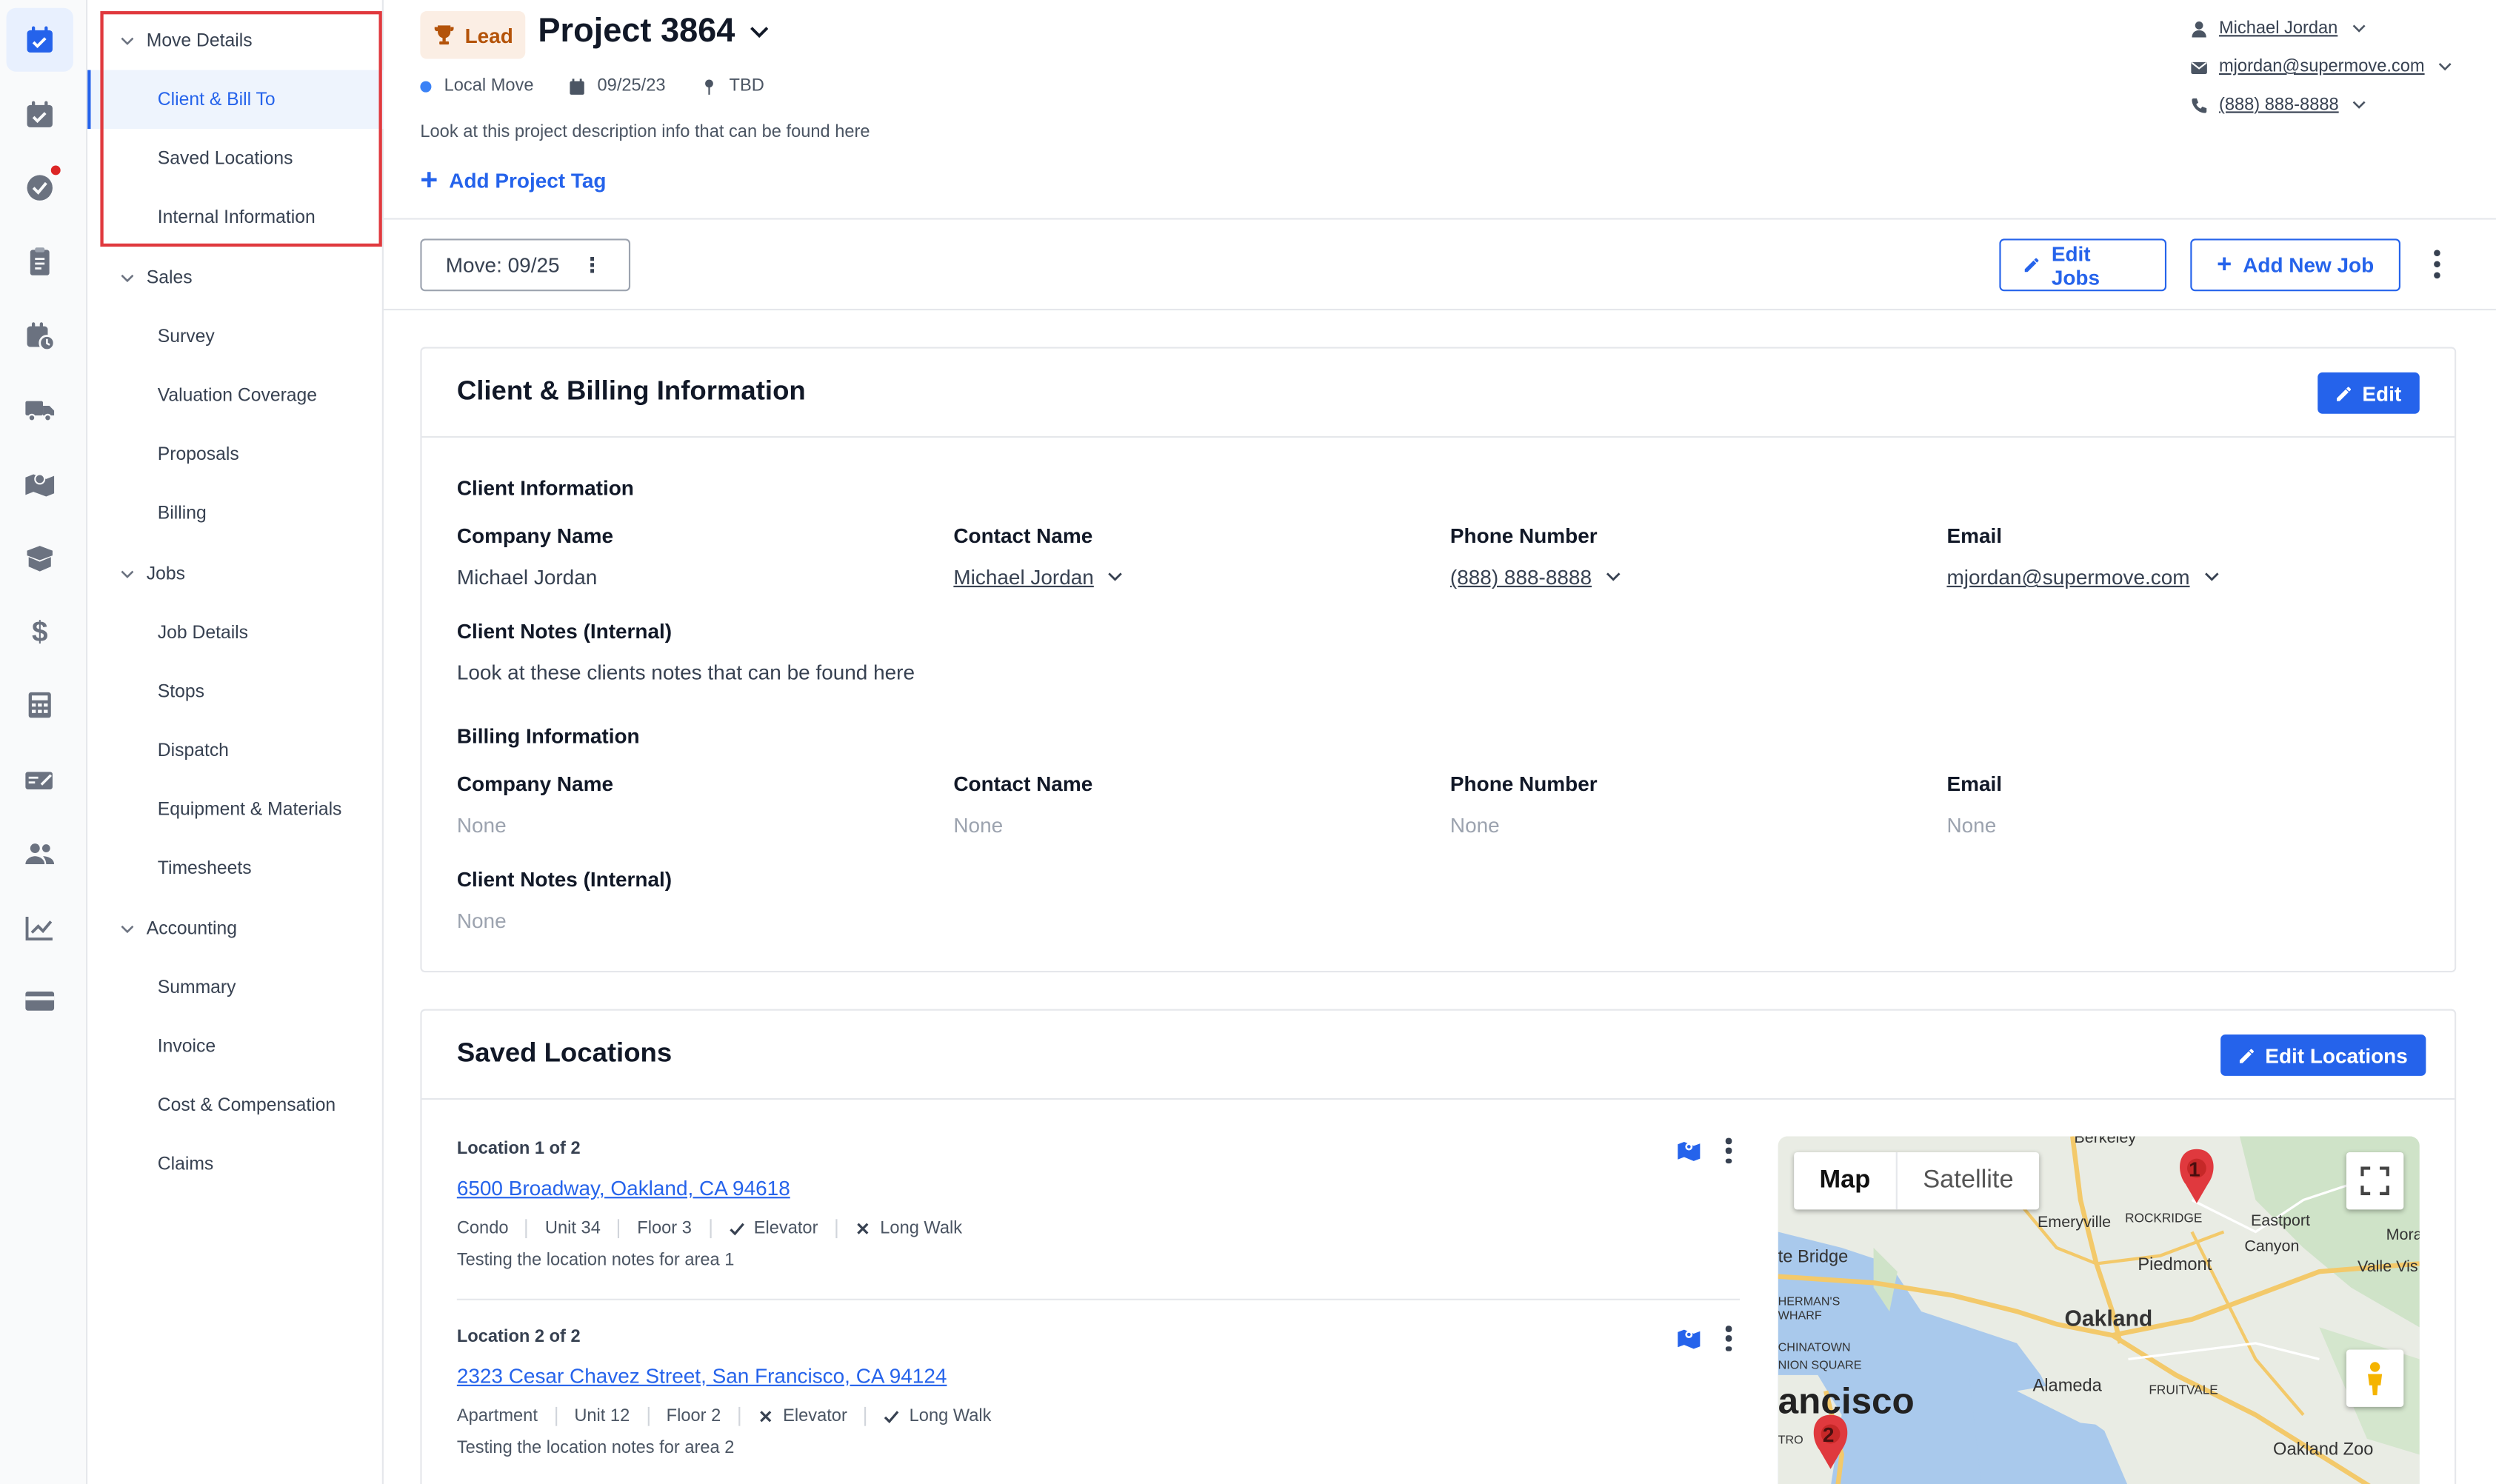  I want to click on move-date: 09/25/23, so click(617, 86).